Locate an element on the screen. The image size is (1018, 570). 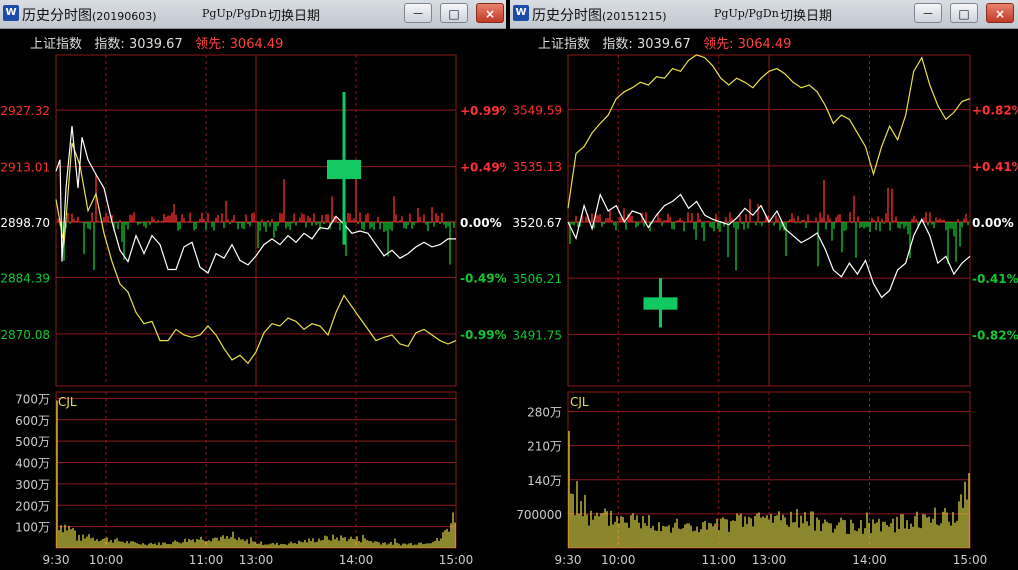
price-tick-label: 3506.21 is located at coordinates (537, 279).